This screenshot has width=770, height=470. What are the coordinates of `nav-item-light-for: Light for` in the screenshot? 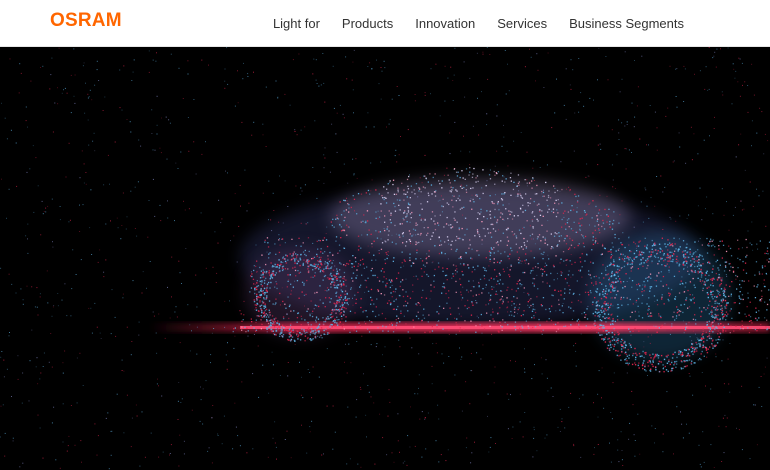 It's located at (296, 23).